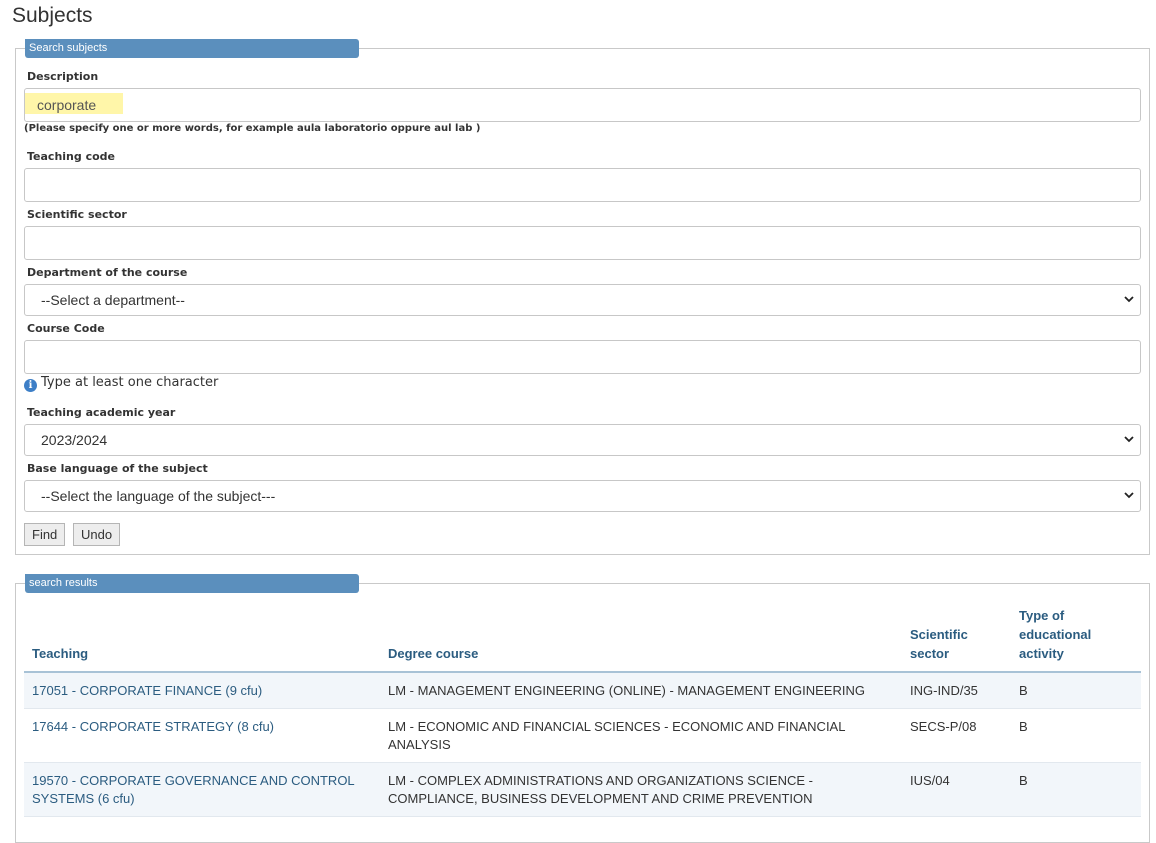  I want to click on scientific-sector-input, so click(582, 243).